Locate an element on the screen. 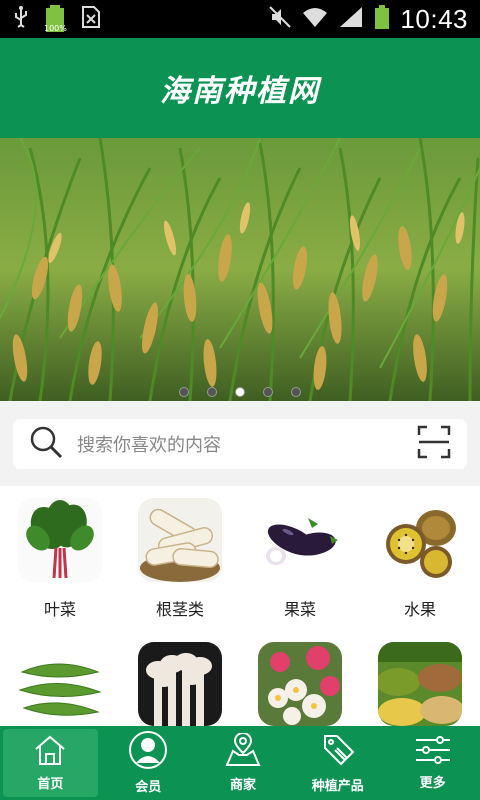 The width and height of the screenshot is (480, 800). carousel-dots is located at coordinates (240, 392).